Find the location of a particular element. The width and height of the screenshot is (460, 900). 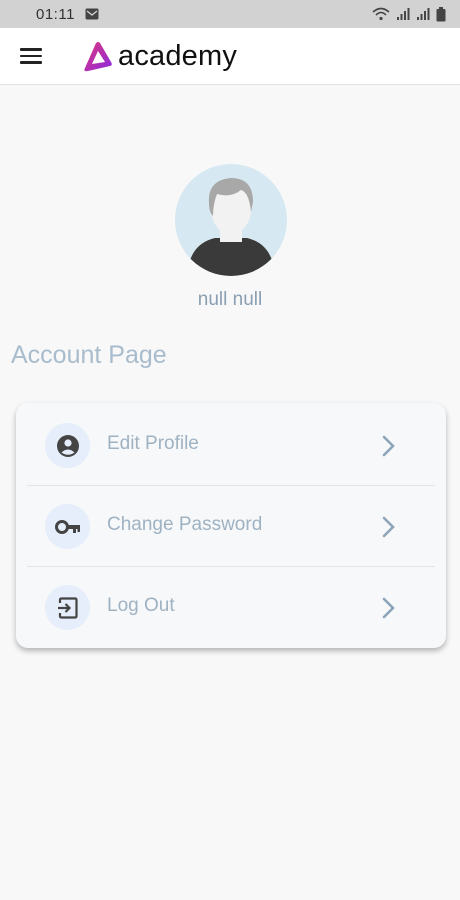

mail-icon is located at coordinates (92, 14).